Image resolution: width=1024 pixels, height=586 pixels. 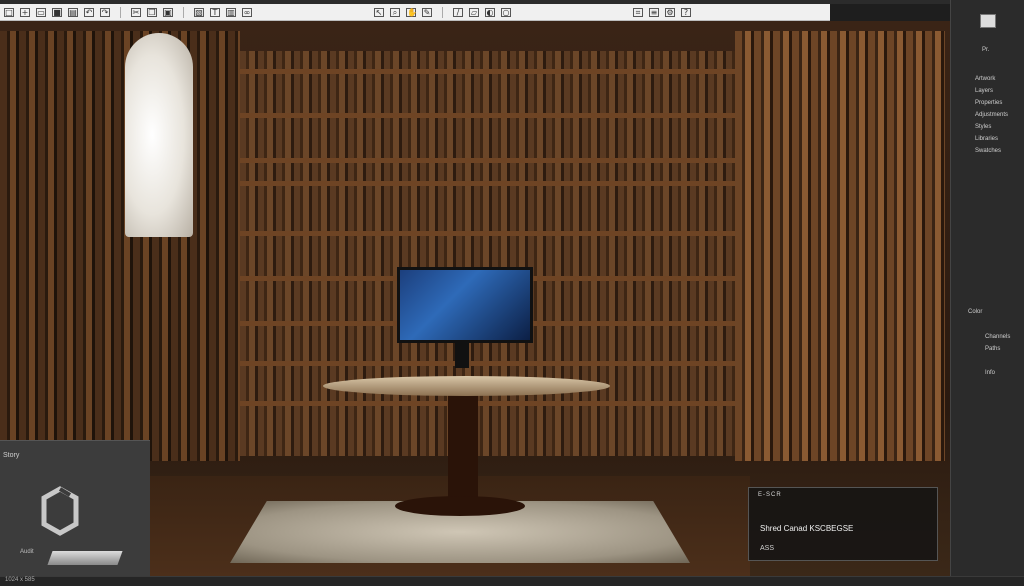 What do you see at coordinates (506, 12) in the screenshot?
I see `shape-icon: ○` at bounding box center [506, 12].